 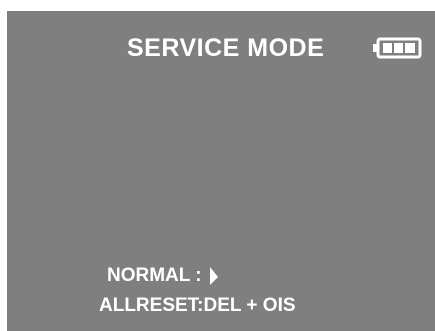 What do you see at coordinates (197, 306) in the screenshot?
I see `option-allreset: ALLRESET:DEL + OIS` at bounding box center [197, 306].